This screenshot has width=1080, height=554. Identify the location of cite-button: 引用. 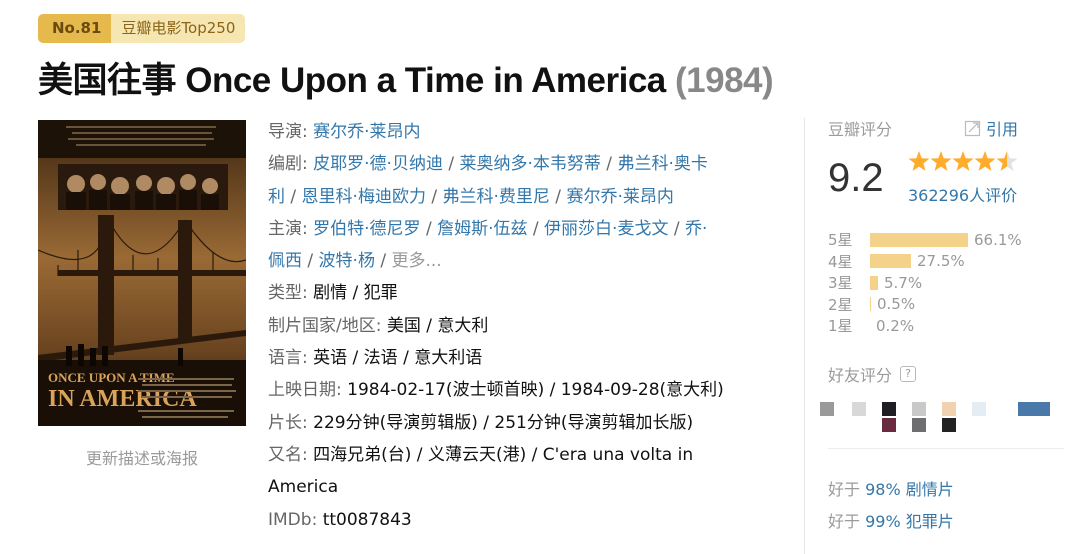
(991, 128).